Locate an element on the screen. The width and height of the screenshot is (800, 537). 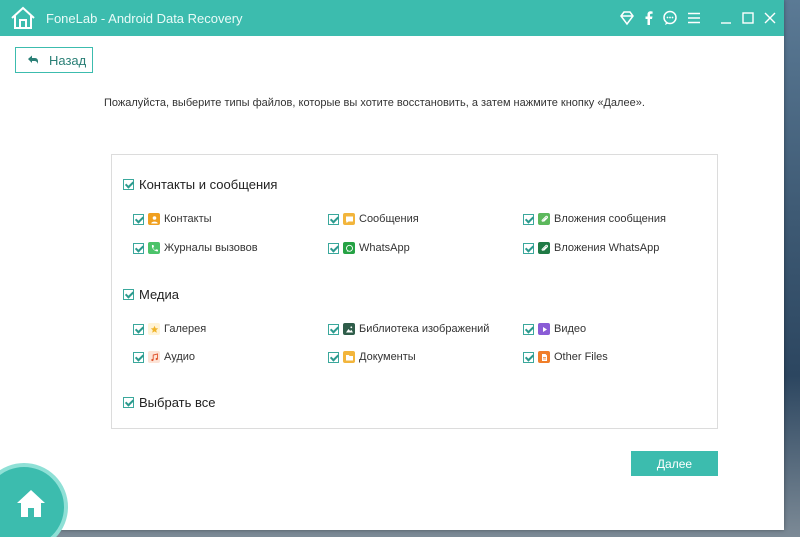
item-image-library-checkbox is located at coordinates (333, 329).